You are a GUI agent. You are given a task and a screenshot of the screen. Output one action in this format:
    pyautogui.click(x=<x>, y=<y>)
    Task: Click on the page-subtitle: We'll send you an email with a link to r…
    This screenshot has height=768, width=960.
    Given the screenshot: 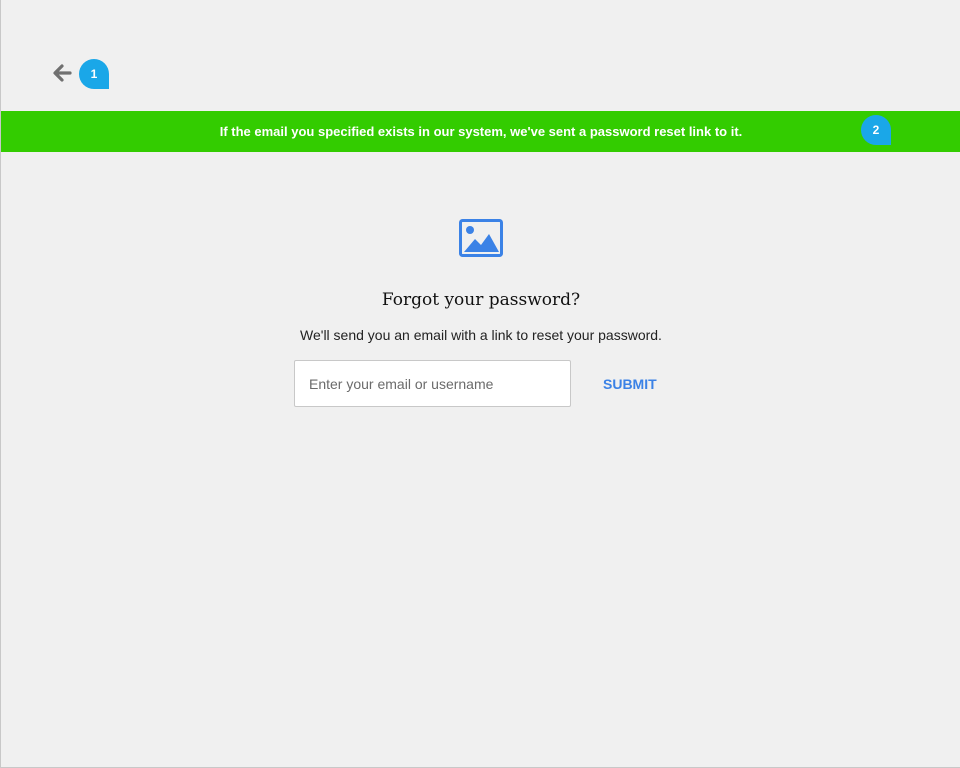 What is the action you would take?
    pyautogui.click(x=481, y=335)
    